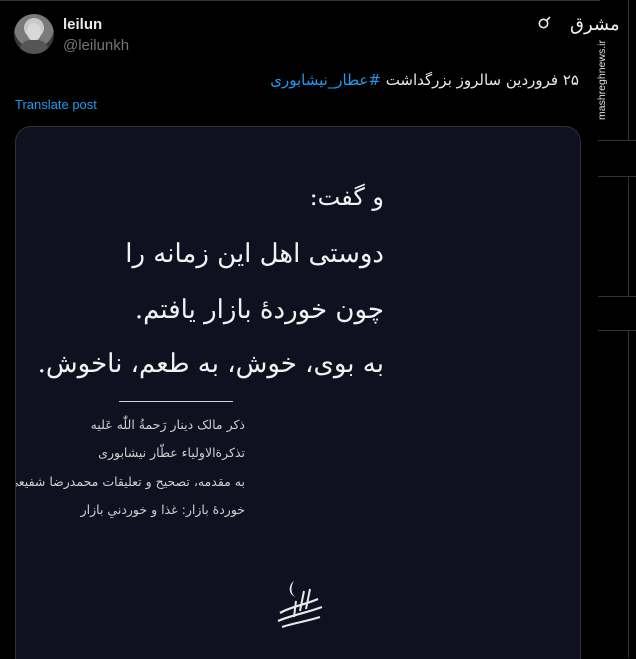  I want to click on source-note: تذکرةالاولیاء عطّار نیشابوری, so click(171, 452).